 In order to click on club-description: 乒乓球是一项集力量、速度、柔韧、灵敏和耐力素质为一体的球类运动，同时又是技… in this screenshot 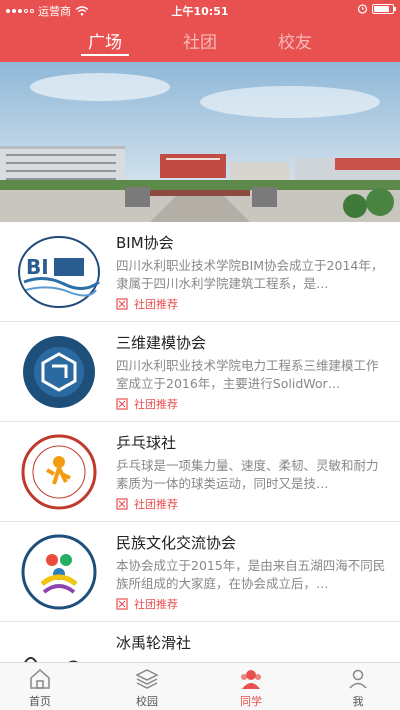, I will do `click(247, 474)`.